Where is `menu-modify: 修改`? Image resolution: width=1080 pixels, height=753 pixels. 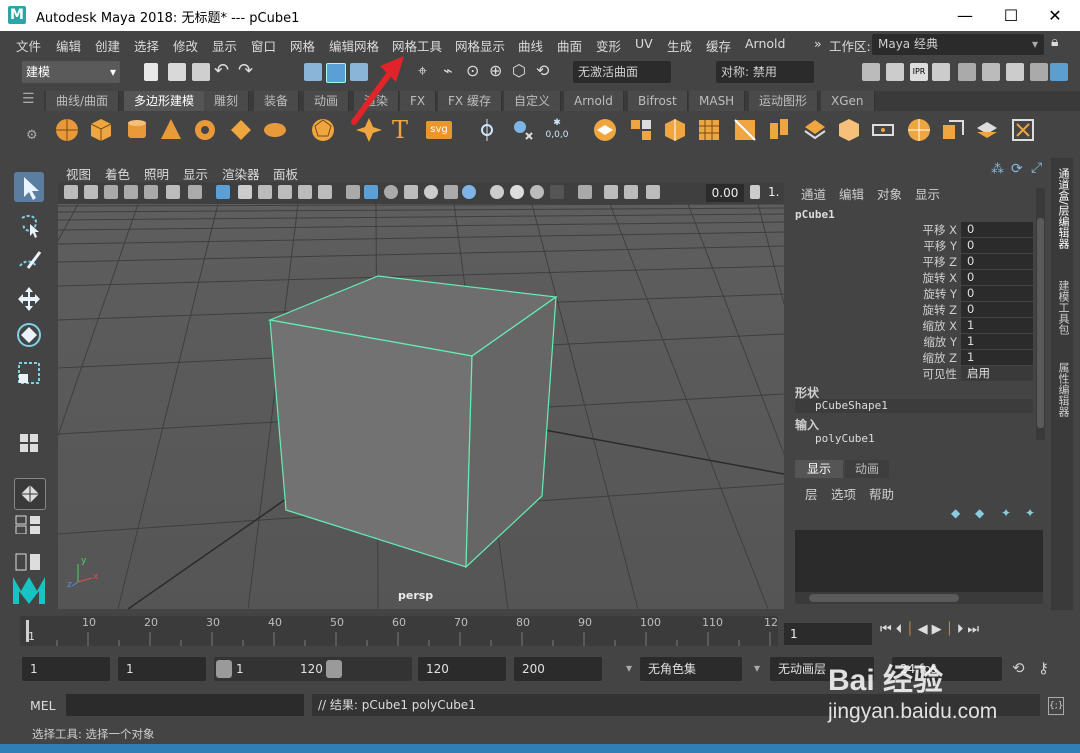 menu-modify: 修改 is located at coordinates (185, 45).